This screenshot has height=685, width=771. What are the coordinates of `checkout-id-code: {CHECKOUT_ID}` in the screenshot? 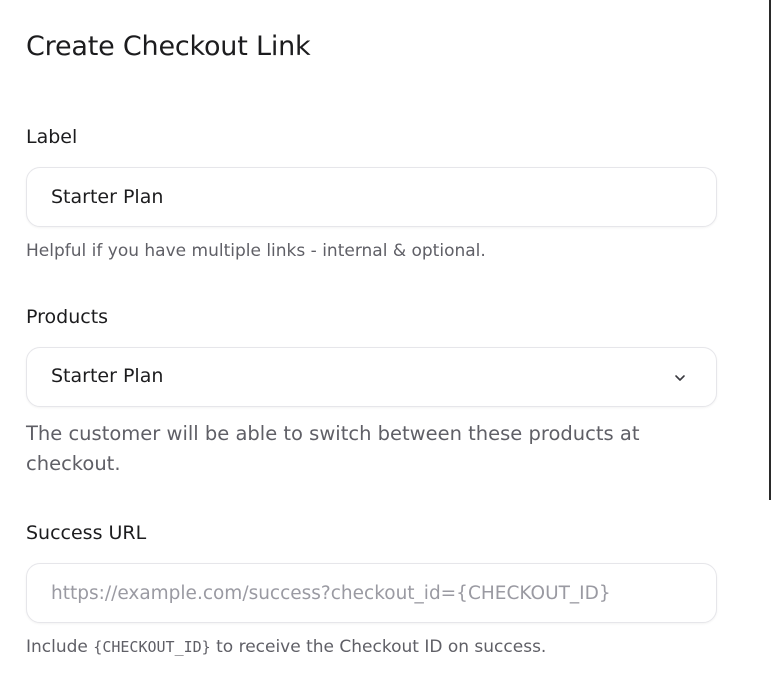 It's located at (152, 647).